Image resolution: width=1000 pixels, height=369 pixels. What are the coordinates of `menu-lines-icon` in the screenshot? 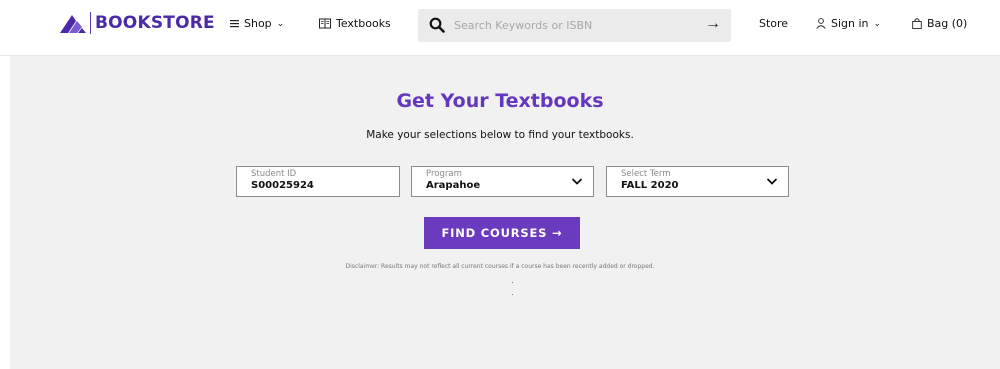 It's located at (234, 23).